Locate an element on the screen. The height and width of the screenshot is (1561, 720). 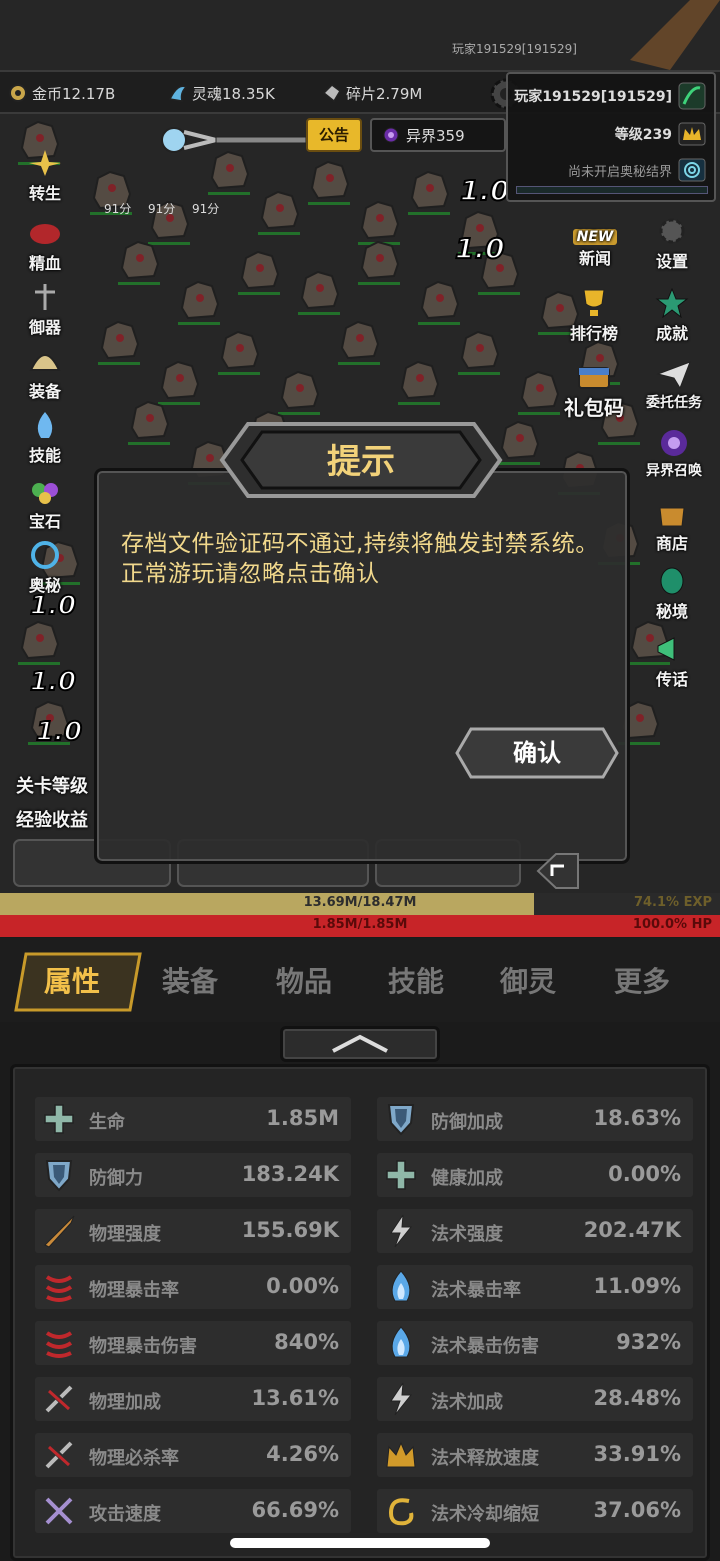
player-name: 玩家191529[191529] is located at coordinates (593, 97).